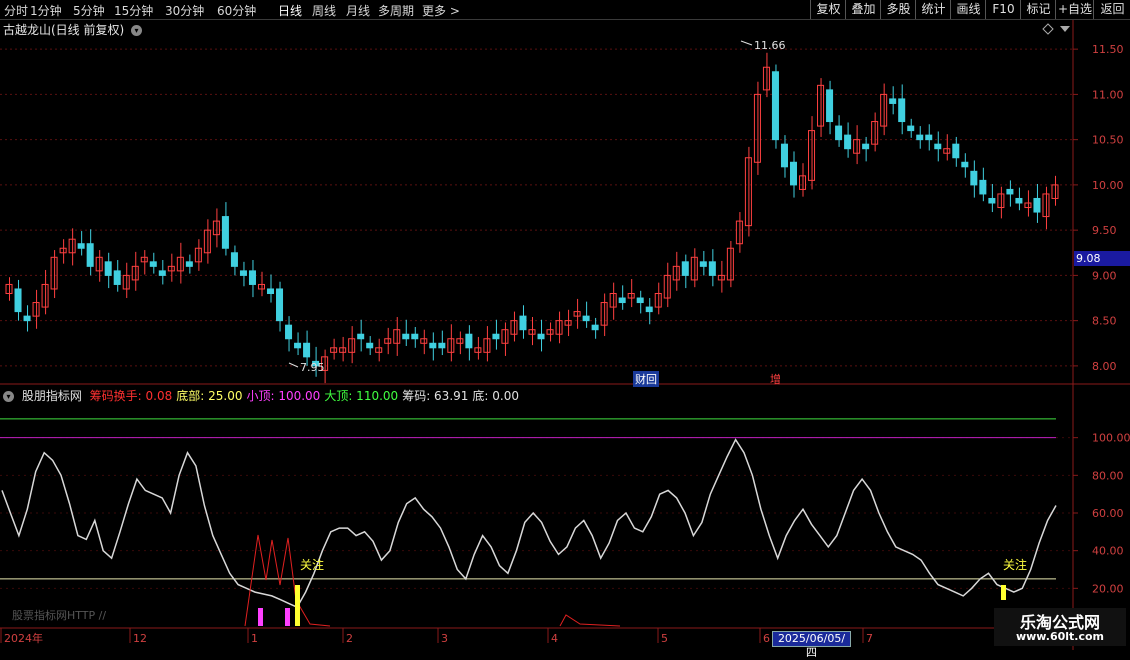 This screenshot has height=660, width=1130. Describe the element at coordinates (775, 379) in the screenshot. I see `event-badge-increase: 增` at that location.